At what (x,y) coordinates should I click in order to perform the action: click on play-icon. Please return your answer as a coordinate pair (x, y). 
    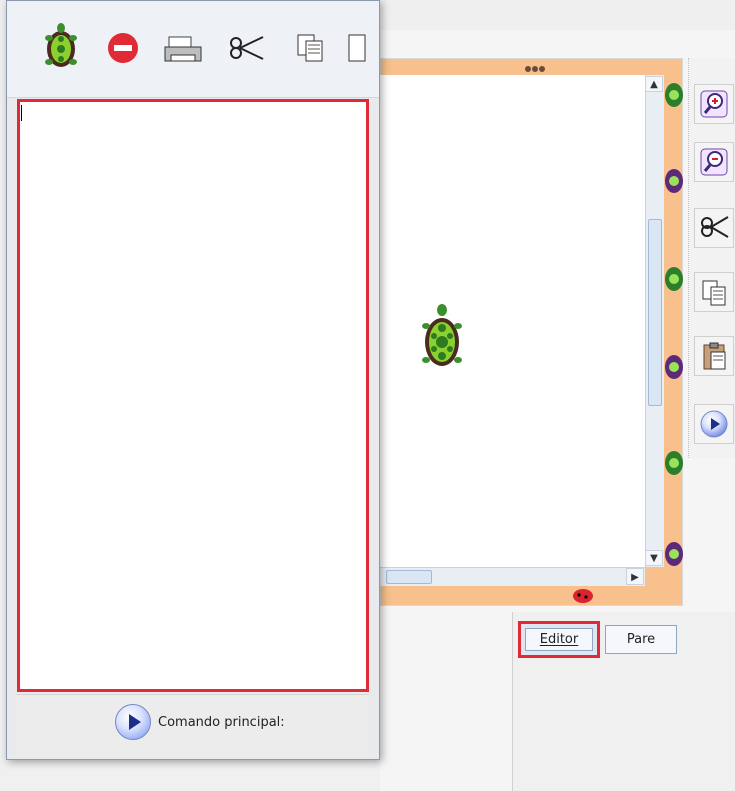
    Looking at the image, I should click on (714, 424).